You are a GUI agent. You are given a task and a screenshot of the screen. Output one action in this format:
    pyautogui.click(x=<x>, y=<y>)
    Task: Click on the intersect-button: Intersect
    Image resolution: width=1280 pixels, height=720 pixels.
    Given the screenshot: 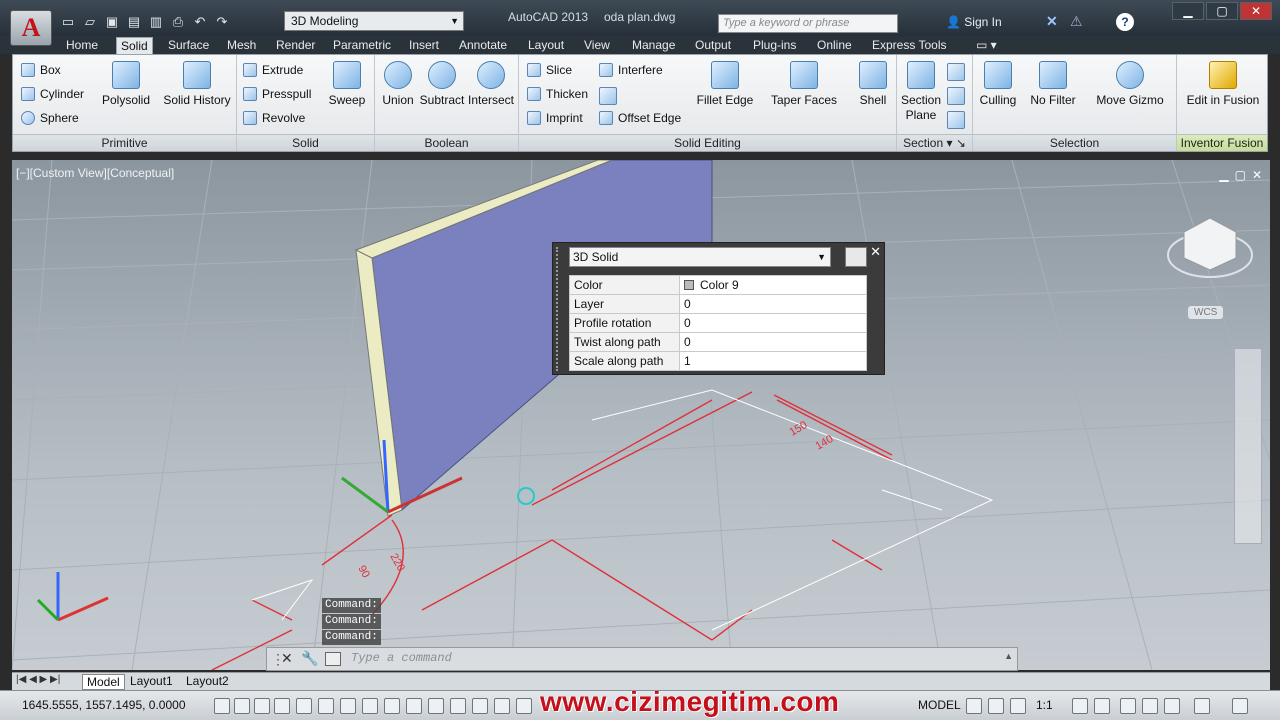 What is the action you would take?
    pyautogui.click(x=491, y=84)
    